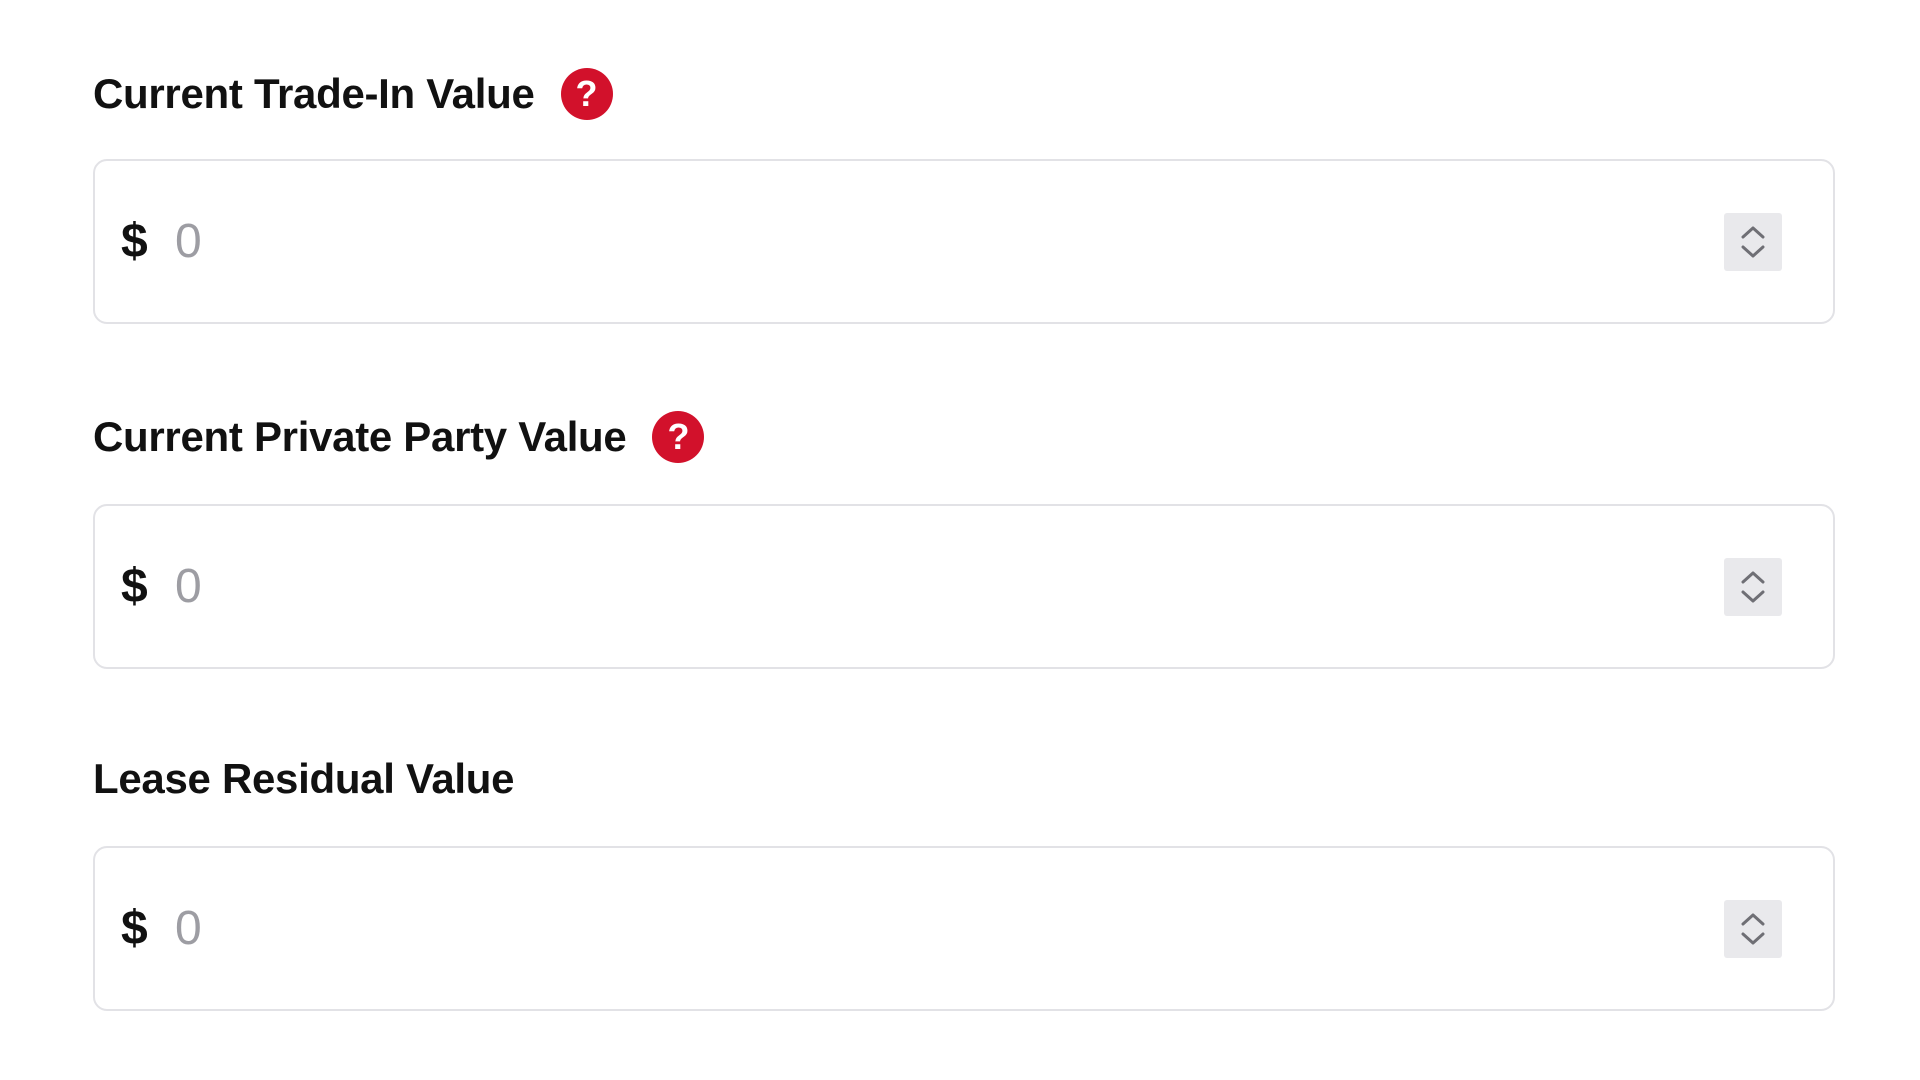 Image resolution: width=1920 pixels, height=1080 pixels. What do you see at coordinates (965, 437) in the screenshot?
I see `private-party-value-label-row: Current Private Party Value ?` at bounding box center [965, 437].